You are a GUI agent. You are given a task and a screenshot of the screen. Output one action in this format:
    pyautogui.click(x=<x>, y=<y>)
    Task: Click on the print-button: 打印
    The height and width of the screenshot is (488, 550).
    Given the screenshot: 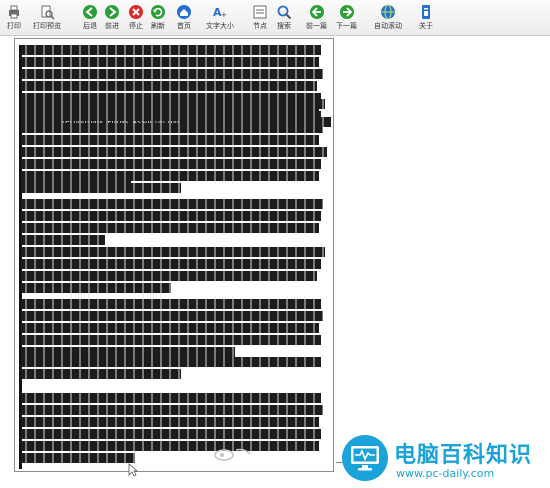 What is the action you would take?
    pyautogui.click(x=14, y=18)
    